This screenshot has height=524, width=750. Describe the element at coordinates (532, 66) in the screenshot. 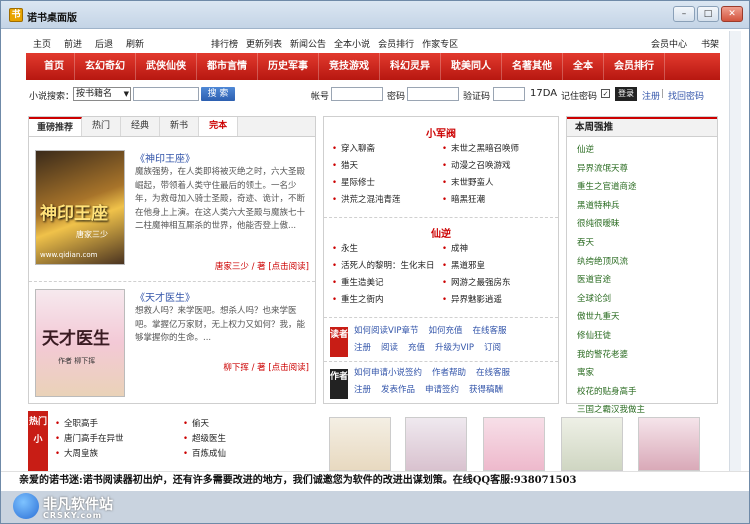

I see `category-classics: 名著其他` at that location.